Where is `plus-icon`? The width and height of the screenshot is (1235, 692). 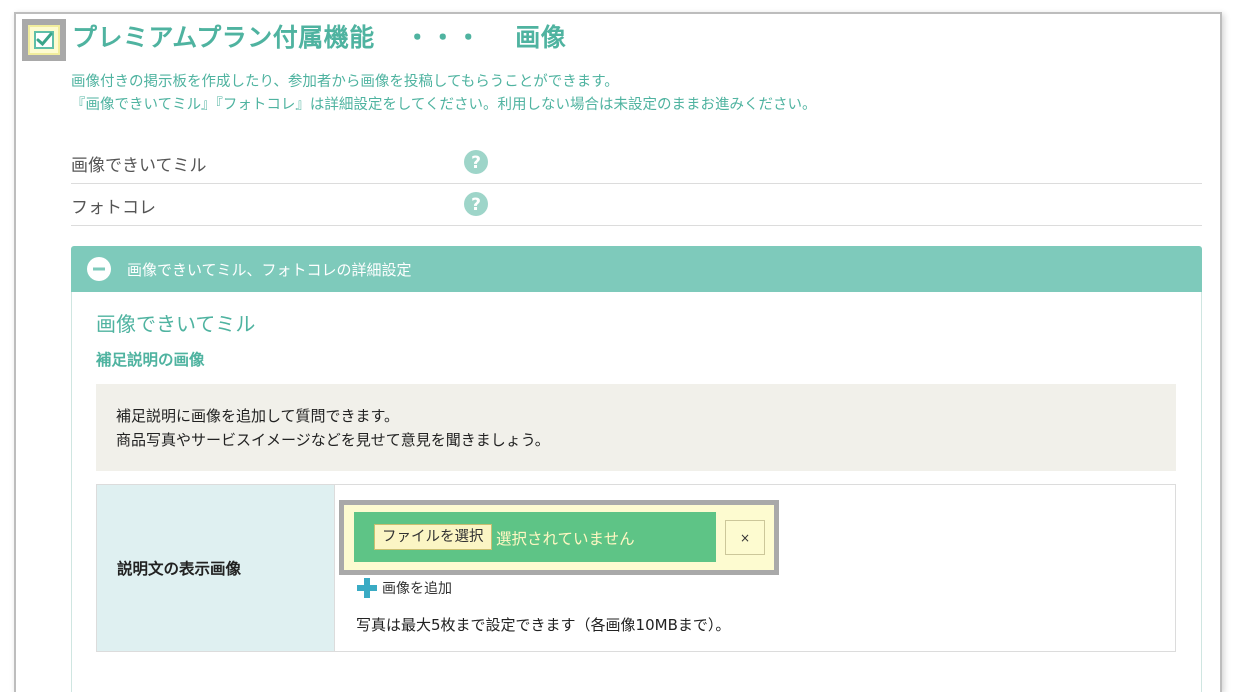
plus-icon is located at coordinates (367, 588).